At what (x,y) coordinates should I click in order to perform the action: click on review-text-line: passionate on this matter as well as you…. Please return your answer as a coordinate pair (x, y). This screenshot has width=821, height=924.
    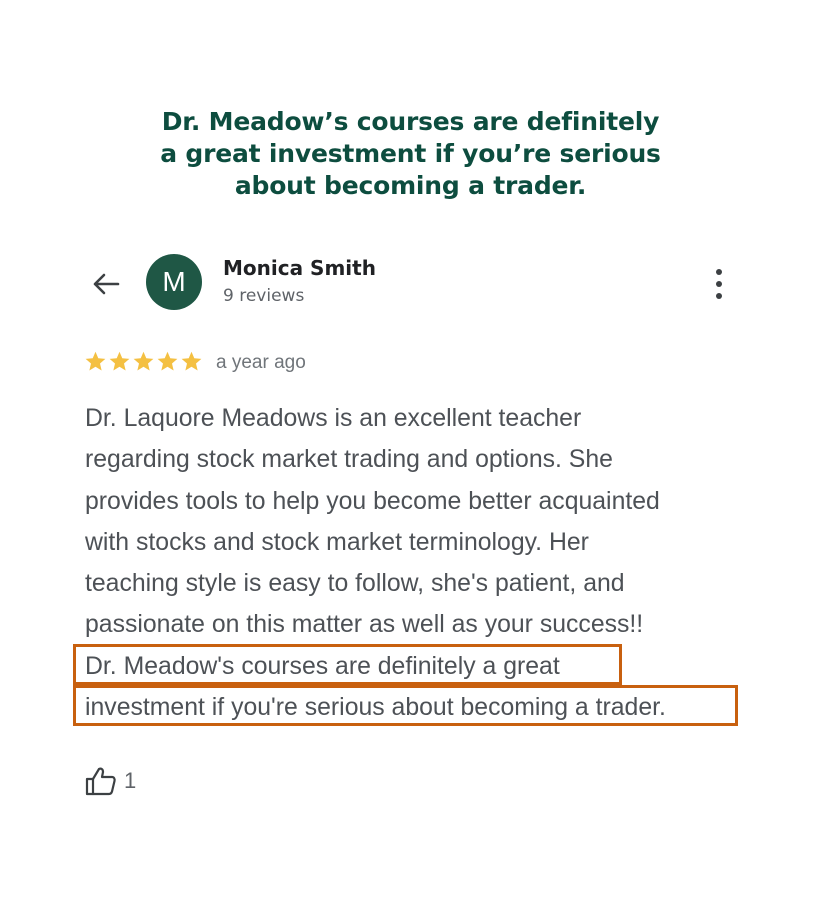
    Looking at the image, I should click on (364, 625).